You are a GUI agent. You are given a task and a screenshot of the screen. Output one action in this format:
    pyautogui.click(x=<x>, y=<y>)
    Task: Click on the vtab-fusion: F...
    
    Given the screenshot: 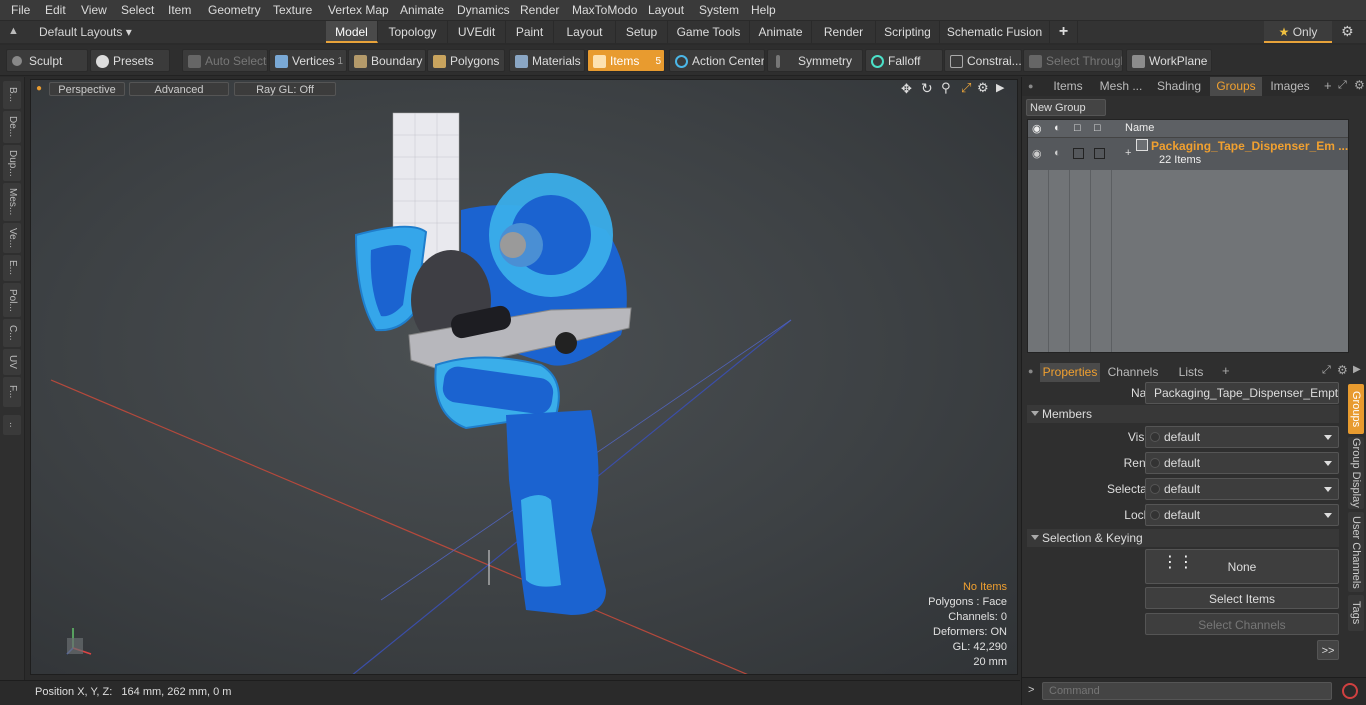 What is the action you would take?
    pyautogui.click(x=12, y=392)
    